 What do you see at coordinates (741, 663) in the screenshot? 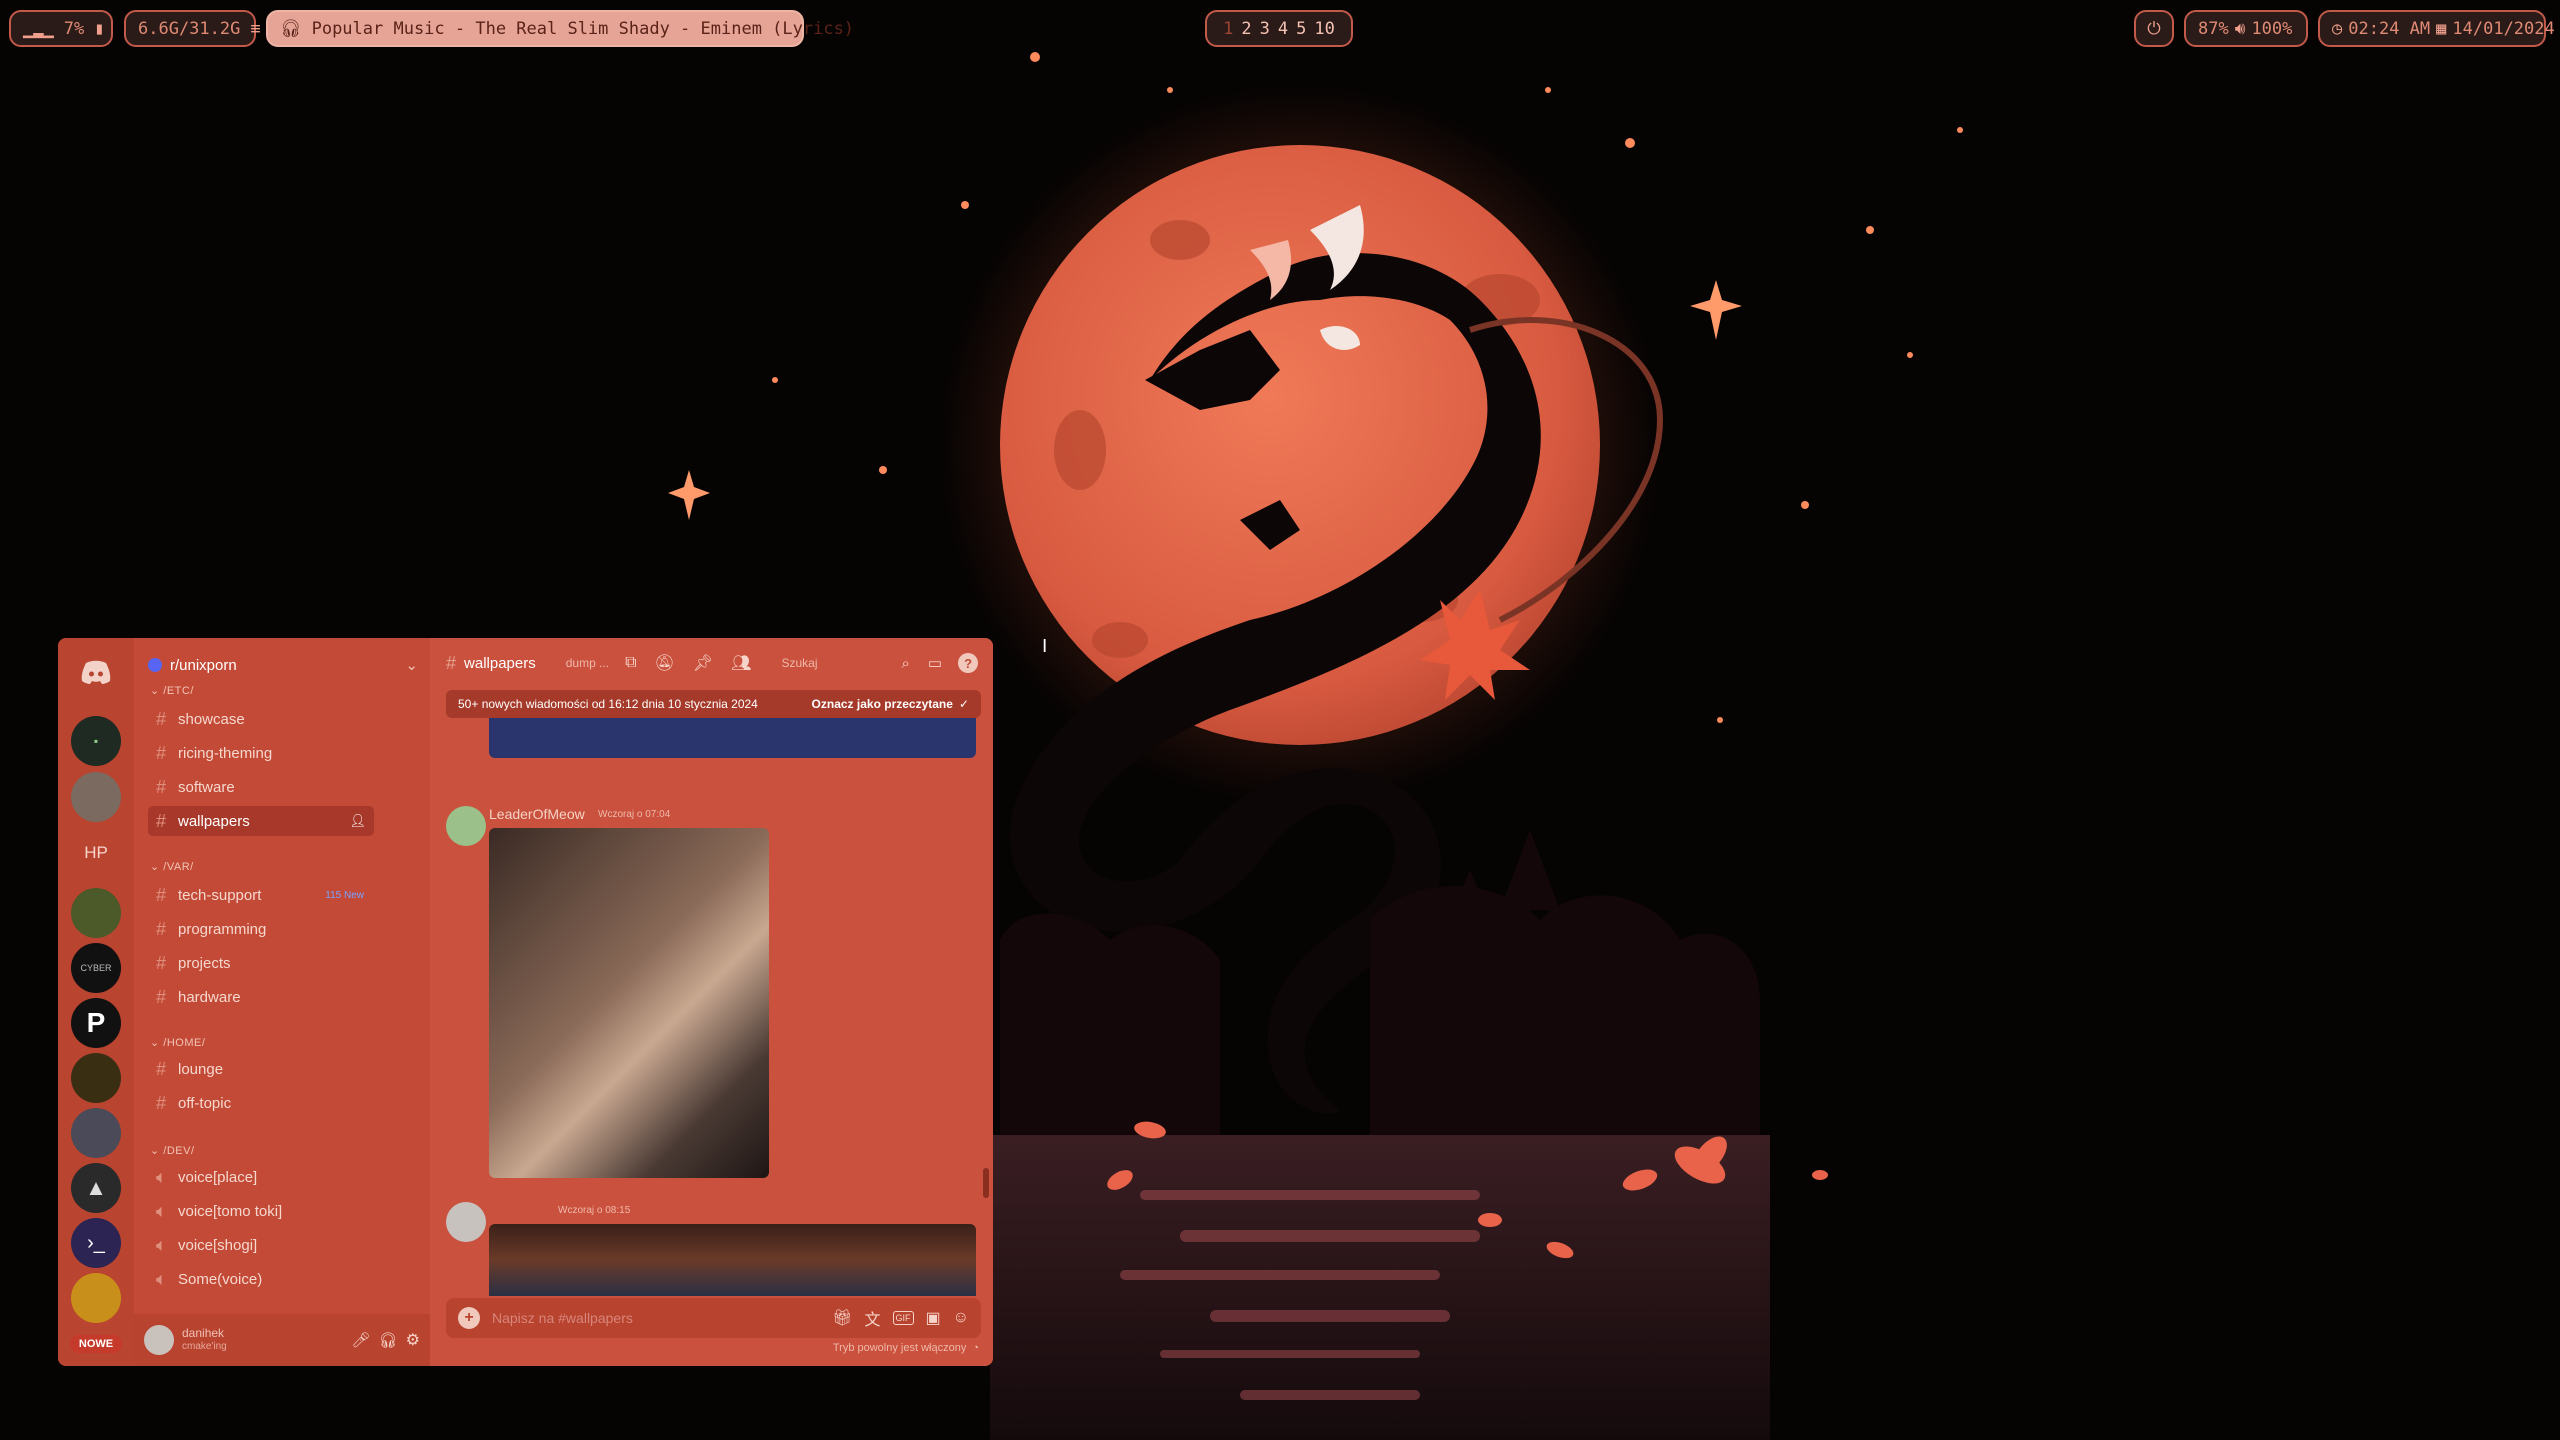
I see `members-icon: 👥︎` at bounding box center [741, 663].